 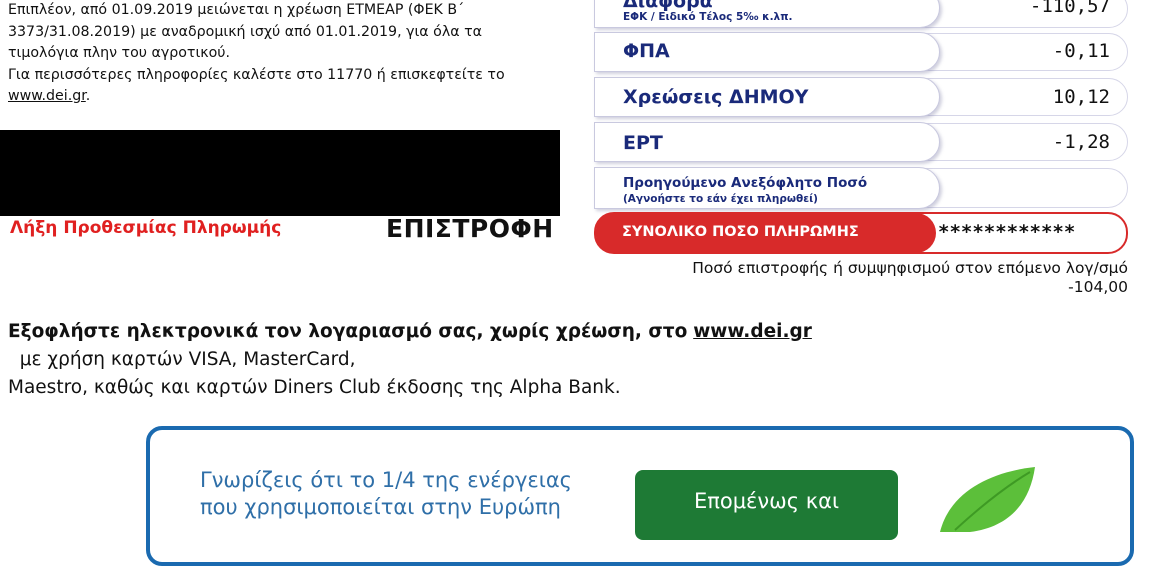 I want to click on charge-sublabel: ΕΦΚ / Ειδικό Τέλος 5‰ κ.λπ., so click(x=708, y=17).